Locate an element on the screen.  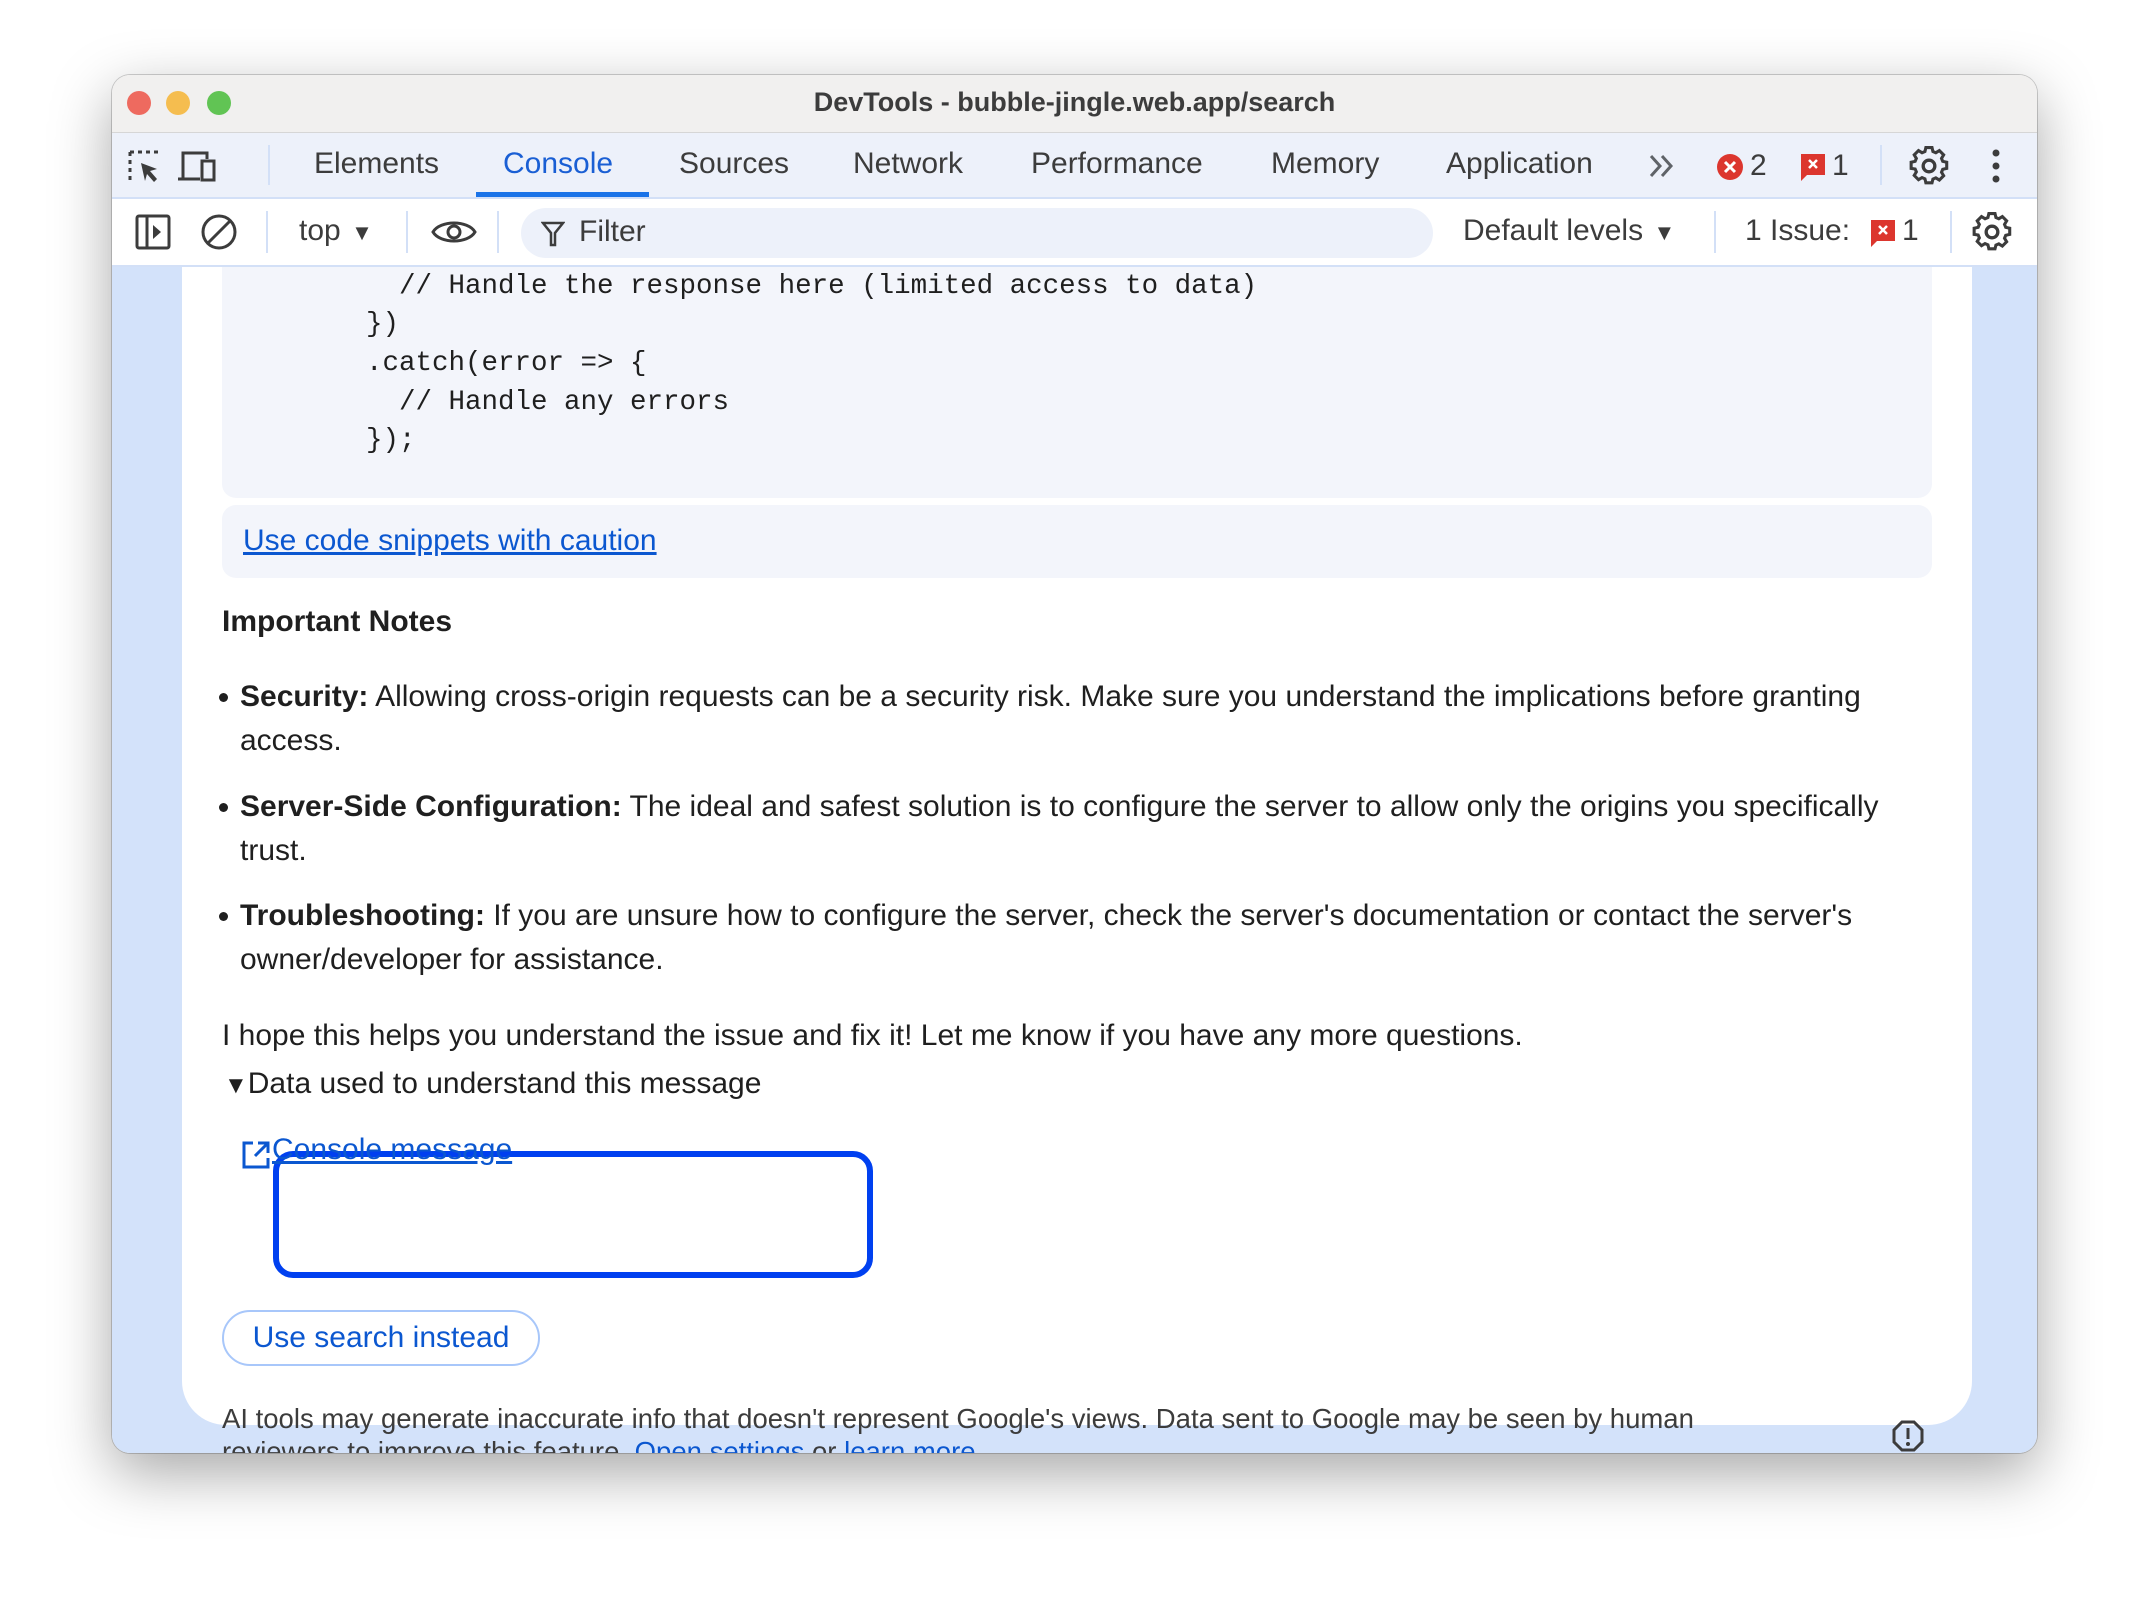
title-bar: DevTools - bubble-jingle.web.app/search is located at coordinates (1074, 104).